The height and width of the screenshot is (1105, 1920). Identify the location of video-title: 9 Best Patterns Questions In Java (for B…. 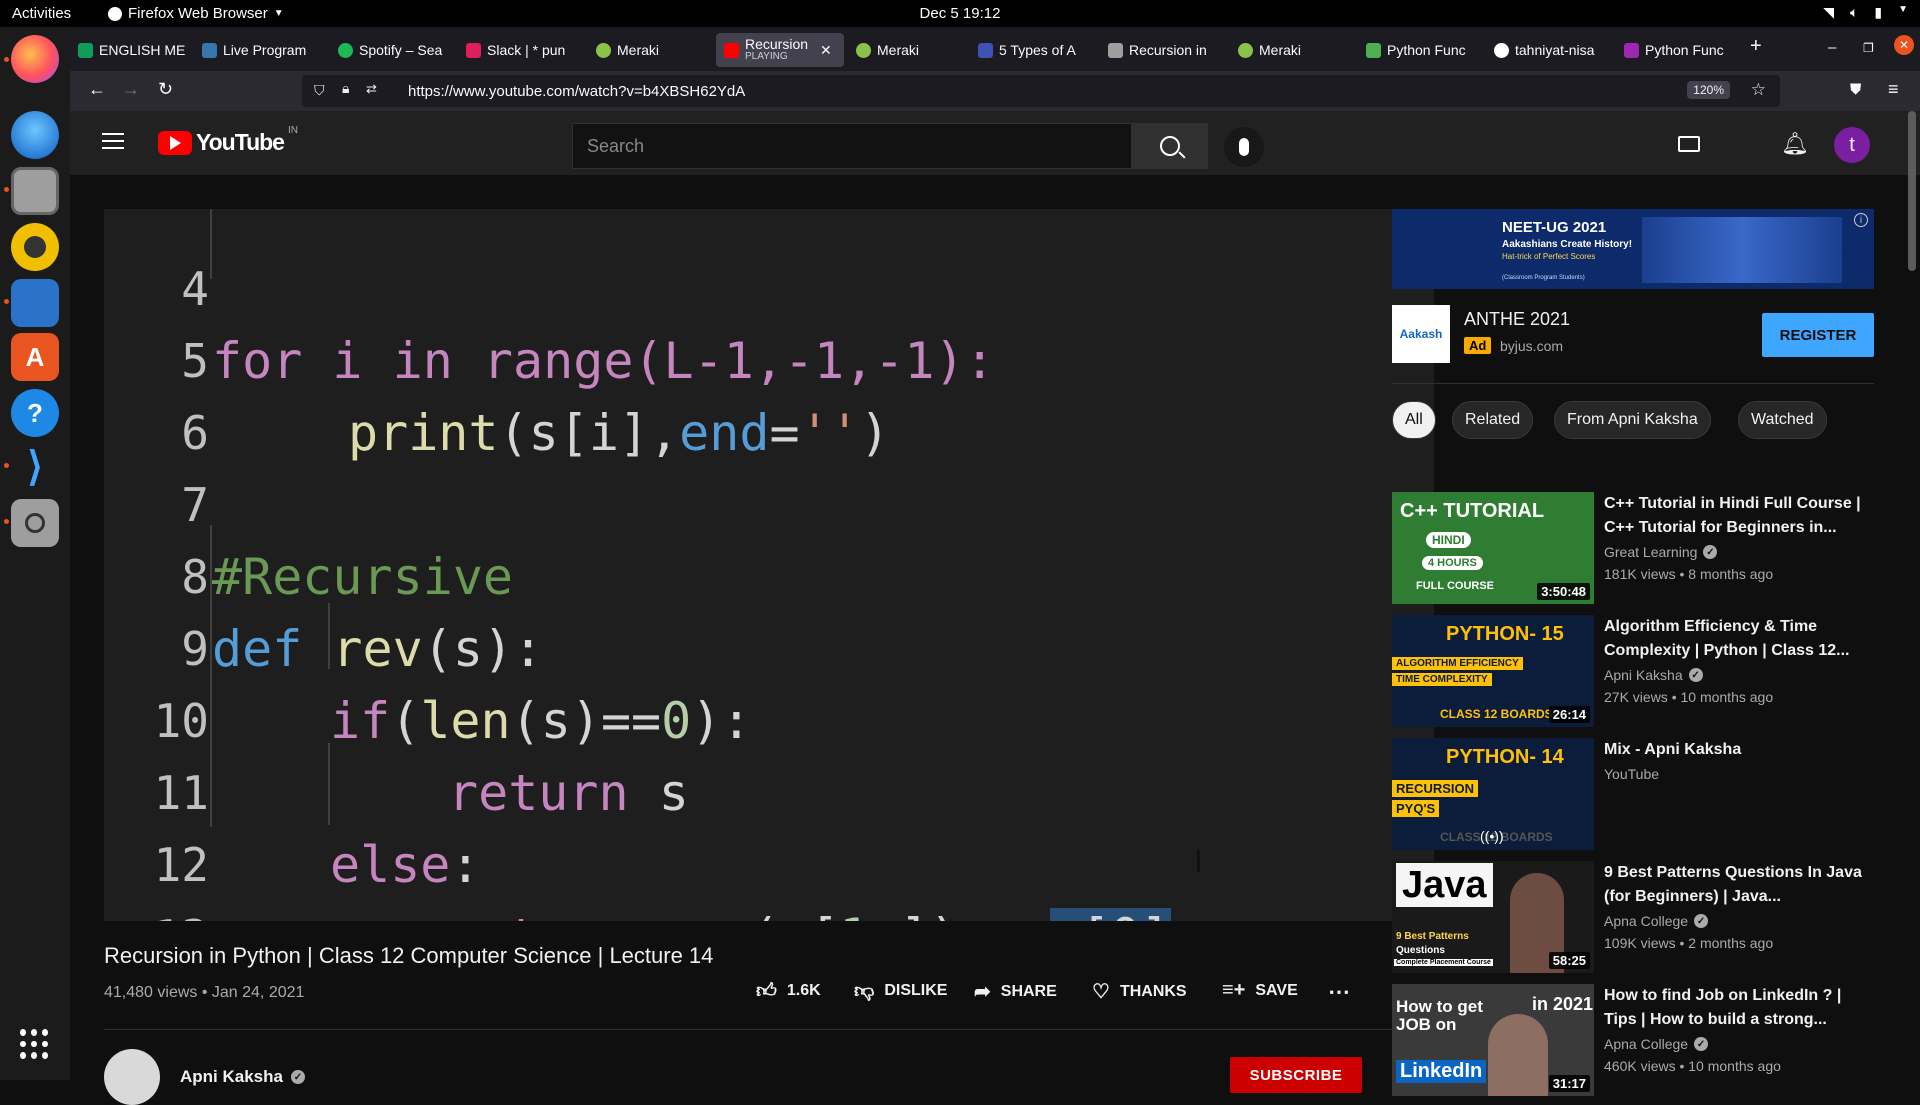
(1735, 885).